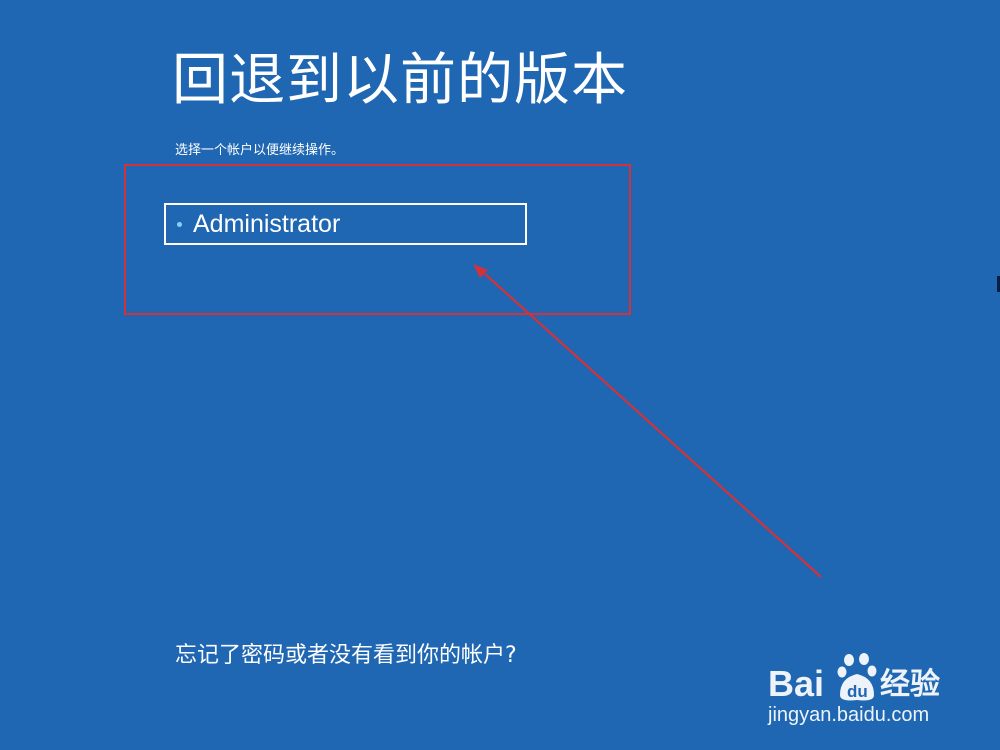  I want to click on svg-text: 经验, so click(910, 684).